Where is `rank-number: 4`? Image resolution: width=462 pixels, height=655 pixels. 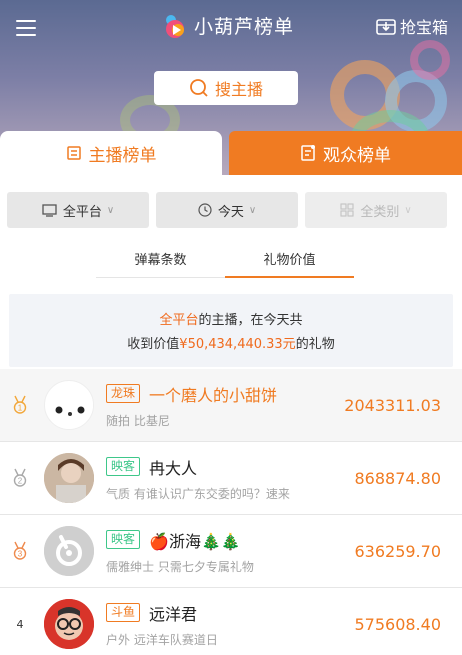 rank-number: 4 is located at coordinates (20, 624).